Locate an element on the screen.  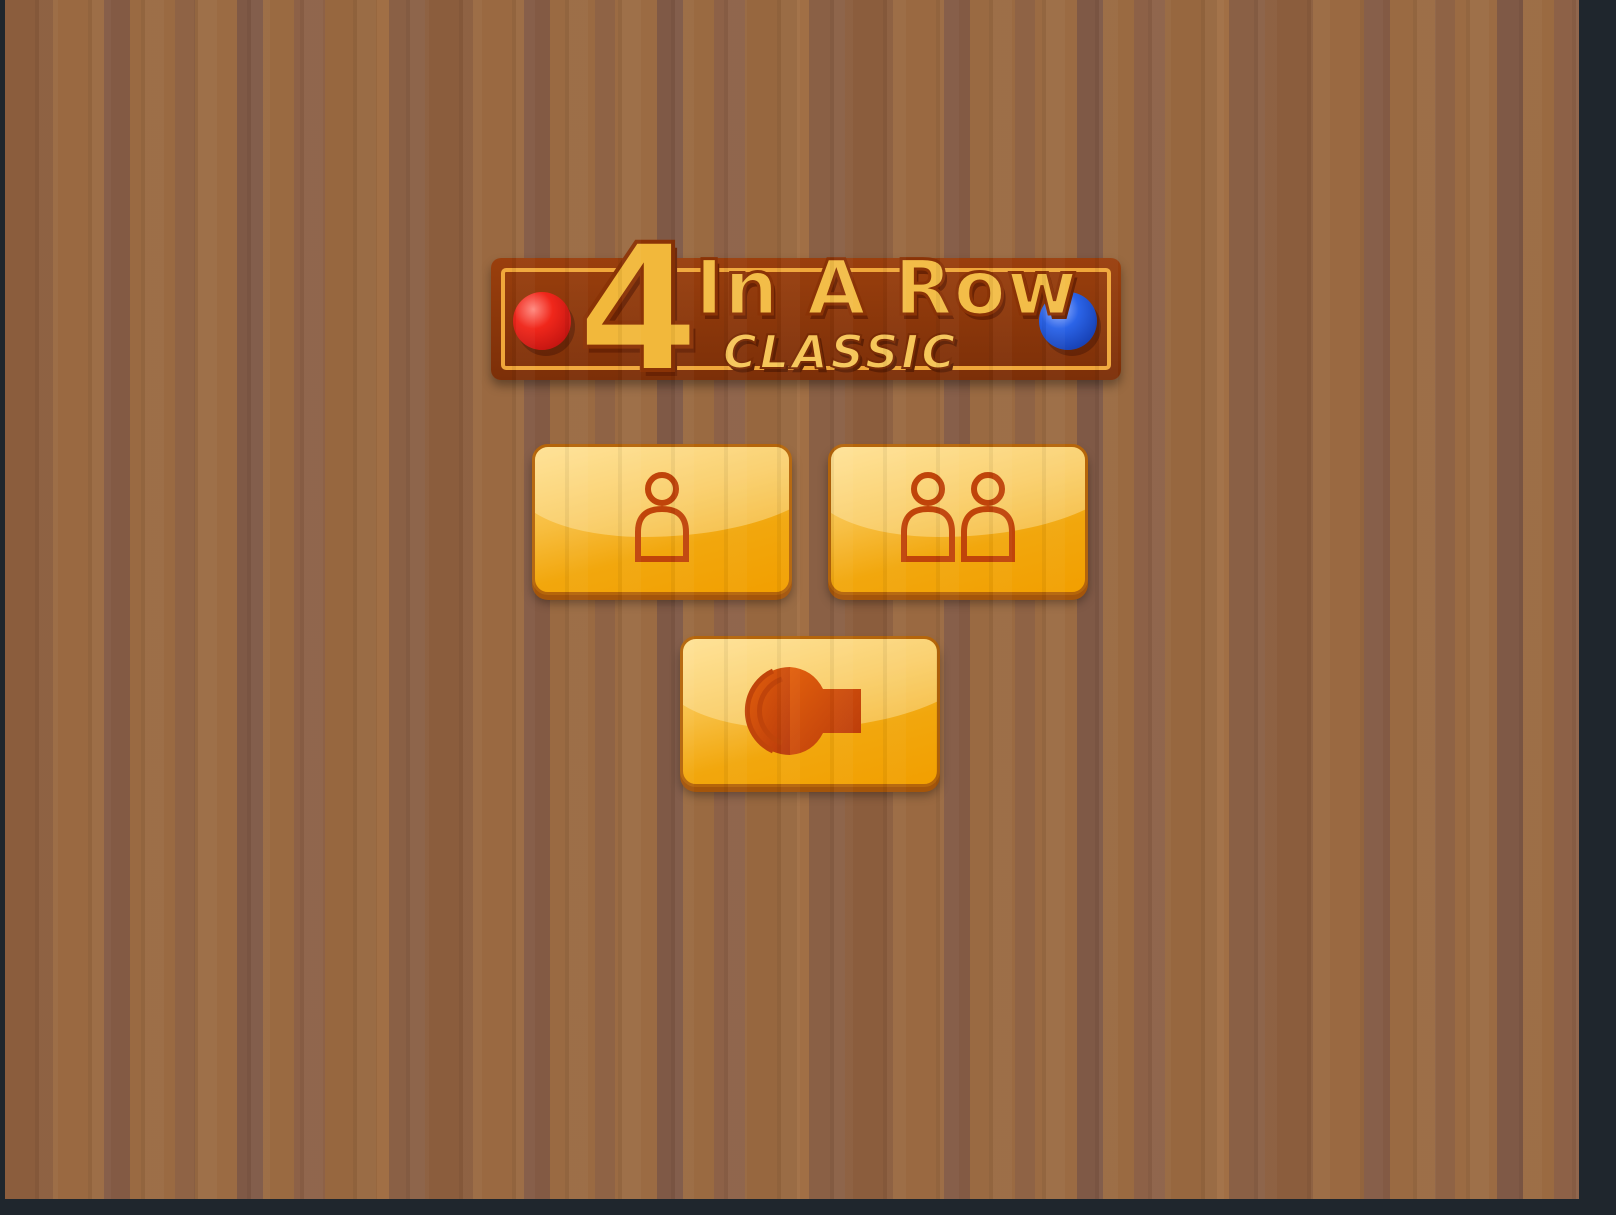
speaker-icon is located at coordinates (802, 711).